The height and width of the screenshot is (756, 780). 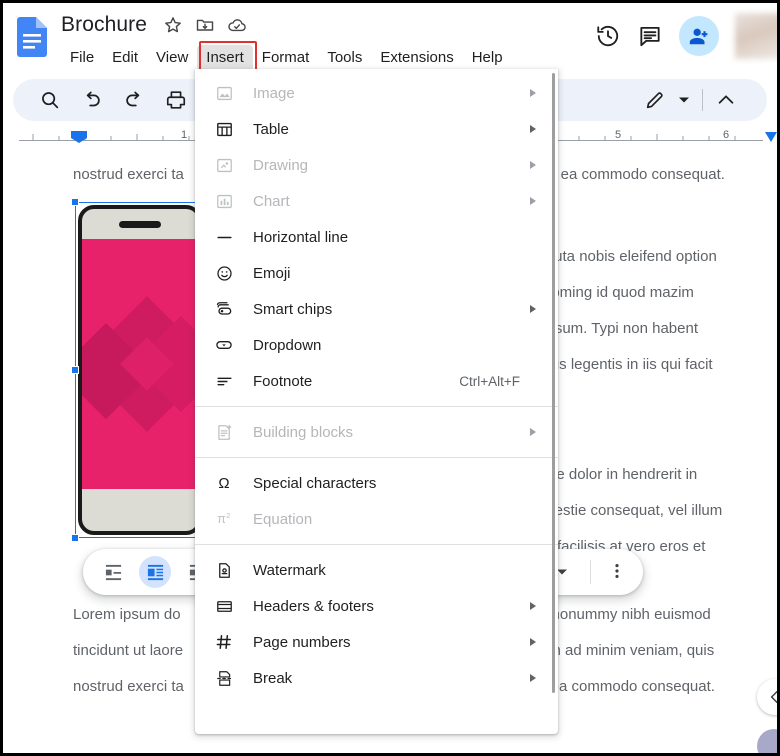 I want to click on menu-scrollbar, so click(x=553, y=383).